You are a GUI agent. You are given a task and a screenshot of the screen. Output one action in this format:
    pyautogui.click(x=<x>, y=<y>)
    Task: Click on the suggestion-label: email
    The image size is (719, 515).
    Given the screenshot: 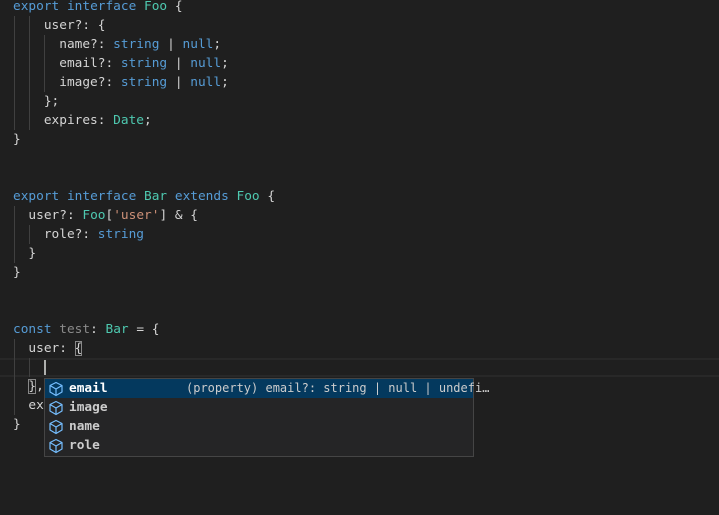 What is the action you would take?
    pyautogui.click(x=88, y=388)
    